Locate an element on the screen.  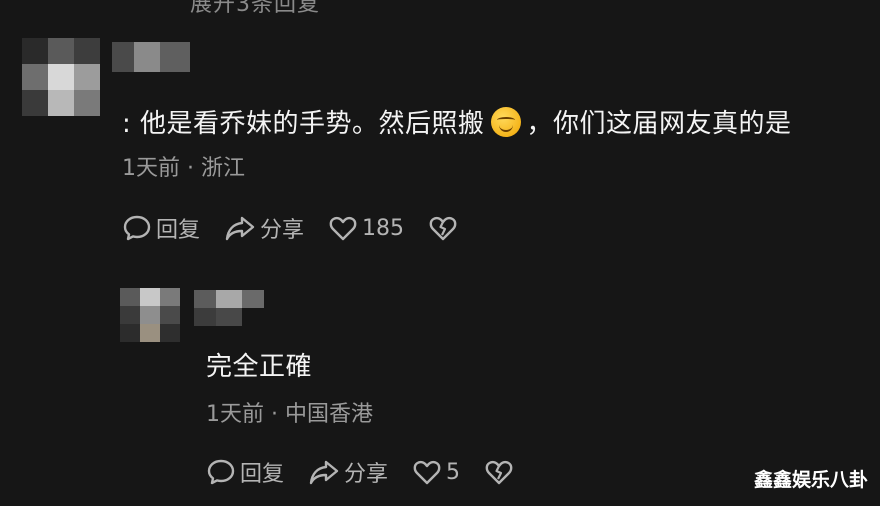
reply-actions: 回复 分享 5 is located at coordinates (374, 472).